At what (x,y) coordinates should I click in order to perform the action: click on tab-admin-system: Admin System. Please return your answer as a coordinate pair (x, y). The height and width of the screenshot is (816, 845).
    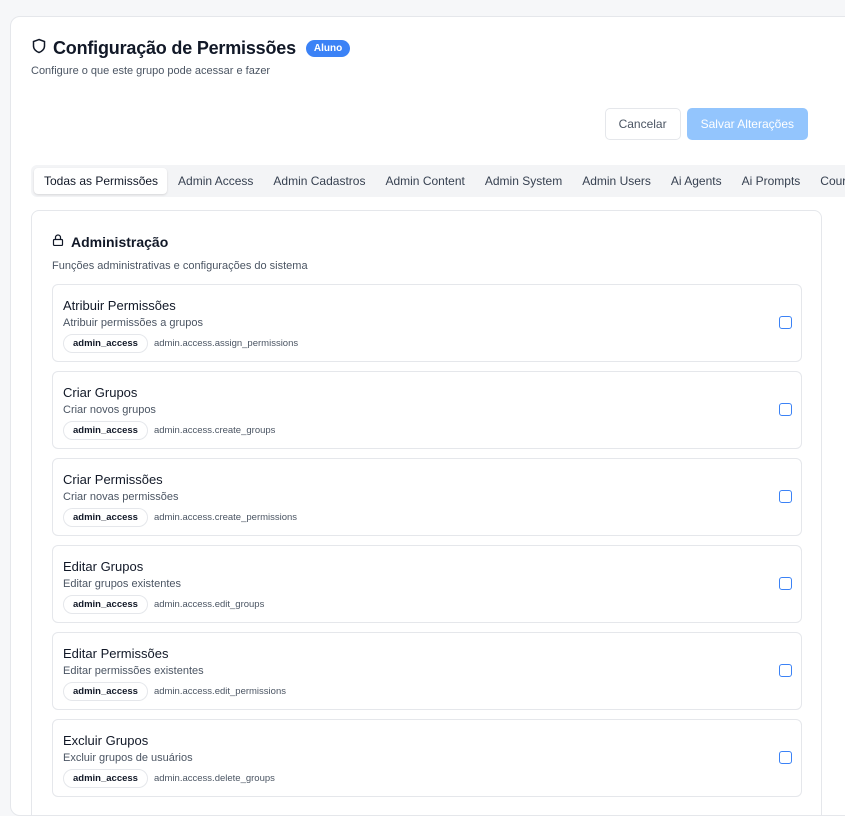
    Looking at the image, I should click on (523, 181).